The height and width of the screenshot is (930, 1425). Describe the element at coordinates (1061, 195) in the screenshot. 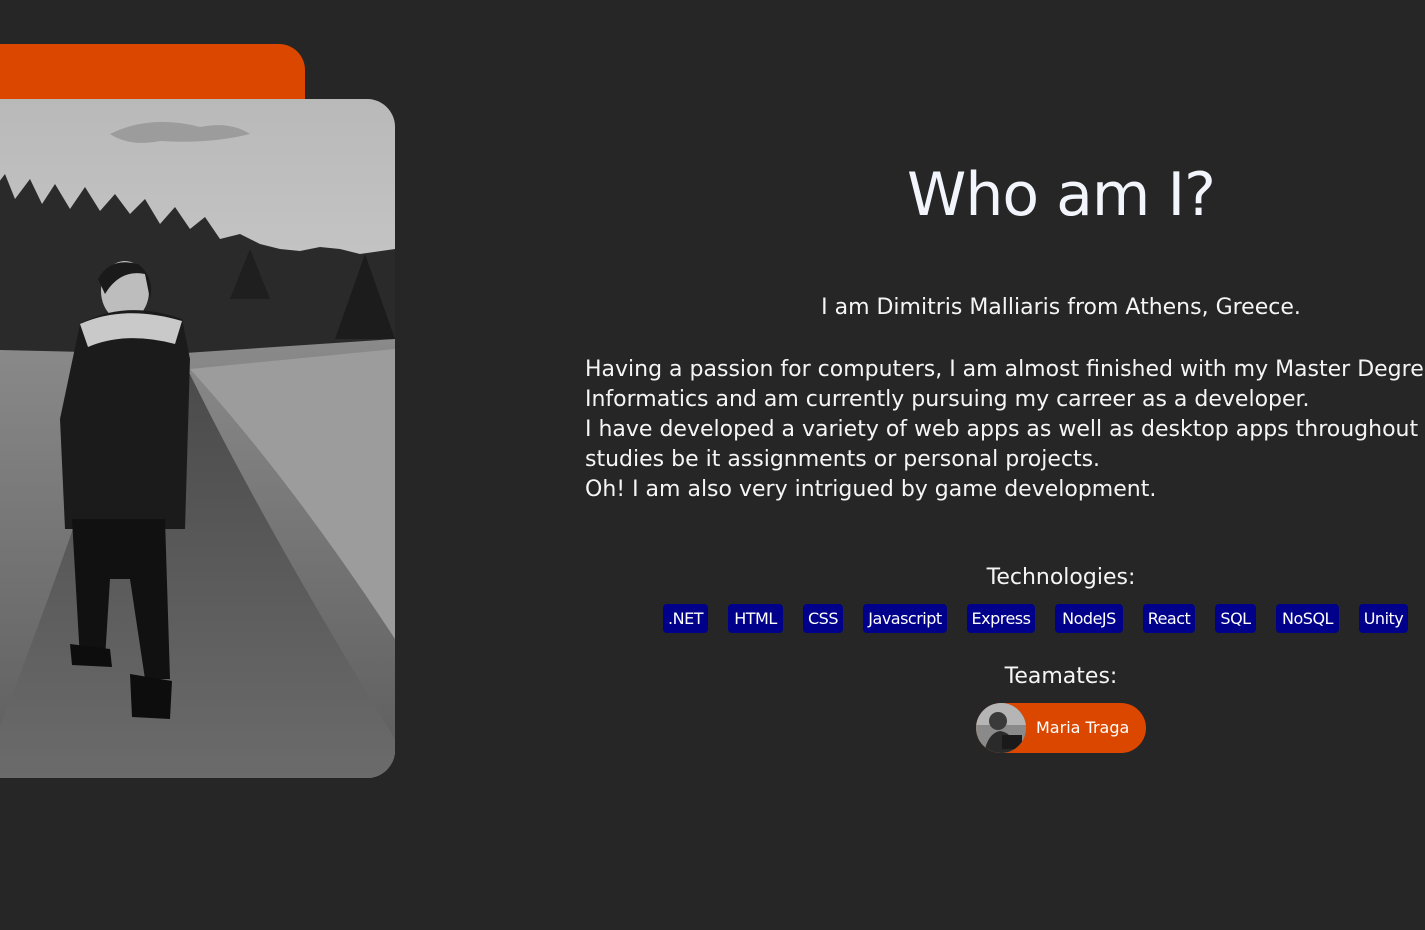

I see `page-title: Who am I?` at that location.